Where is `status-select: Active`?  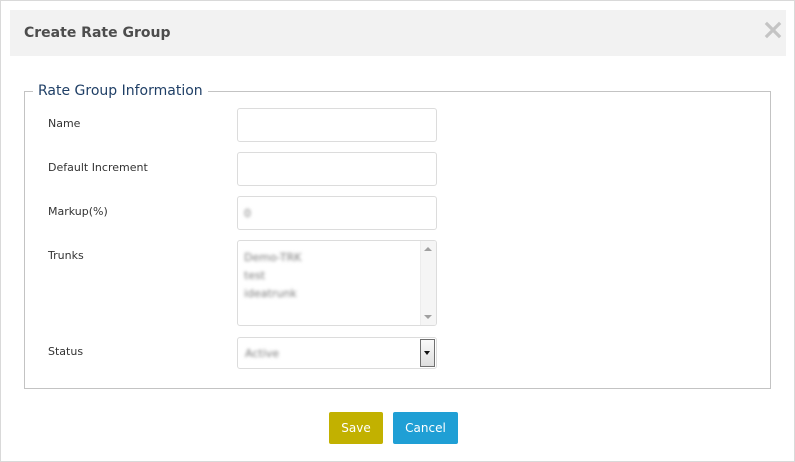 status-select: Active is located at coordinates (337, 353).